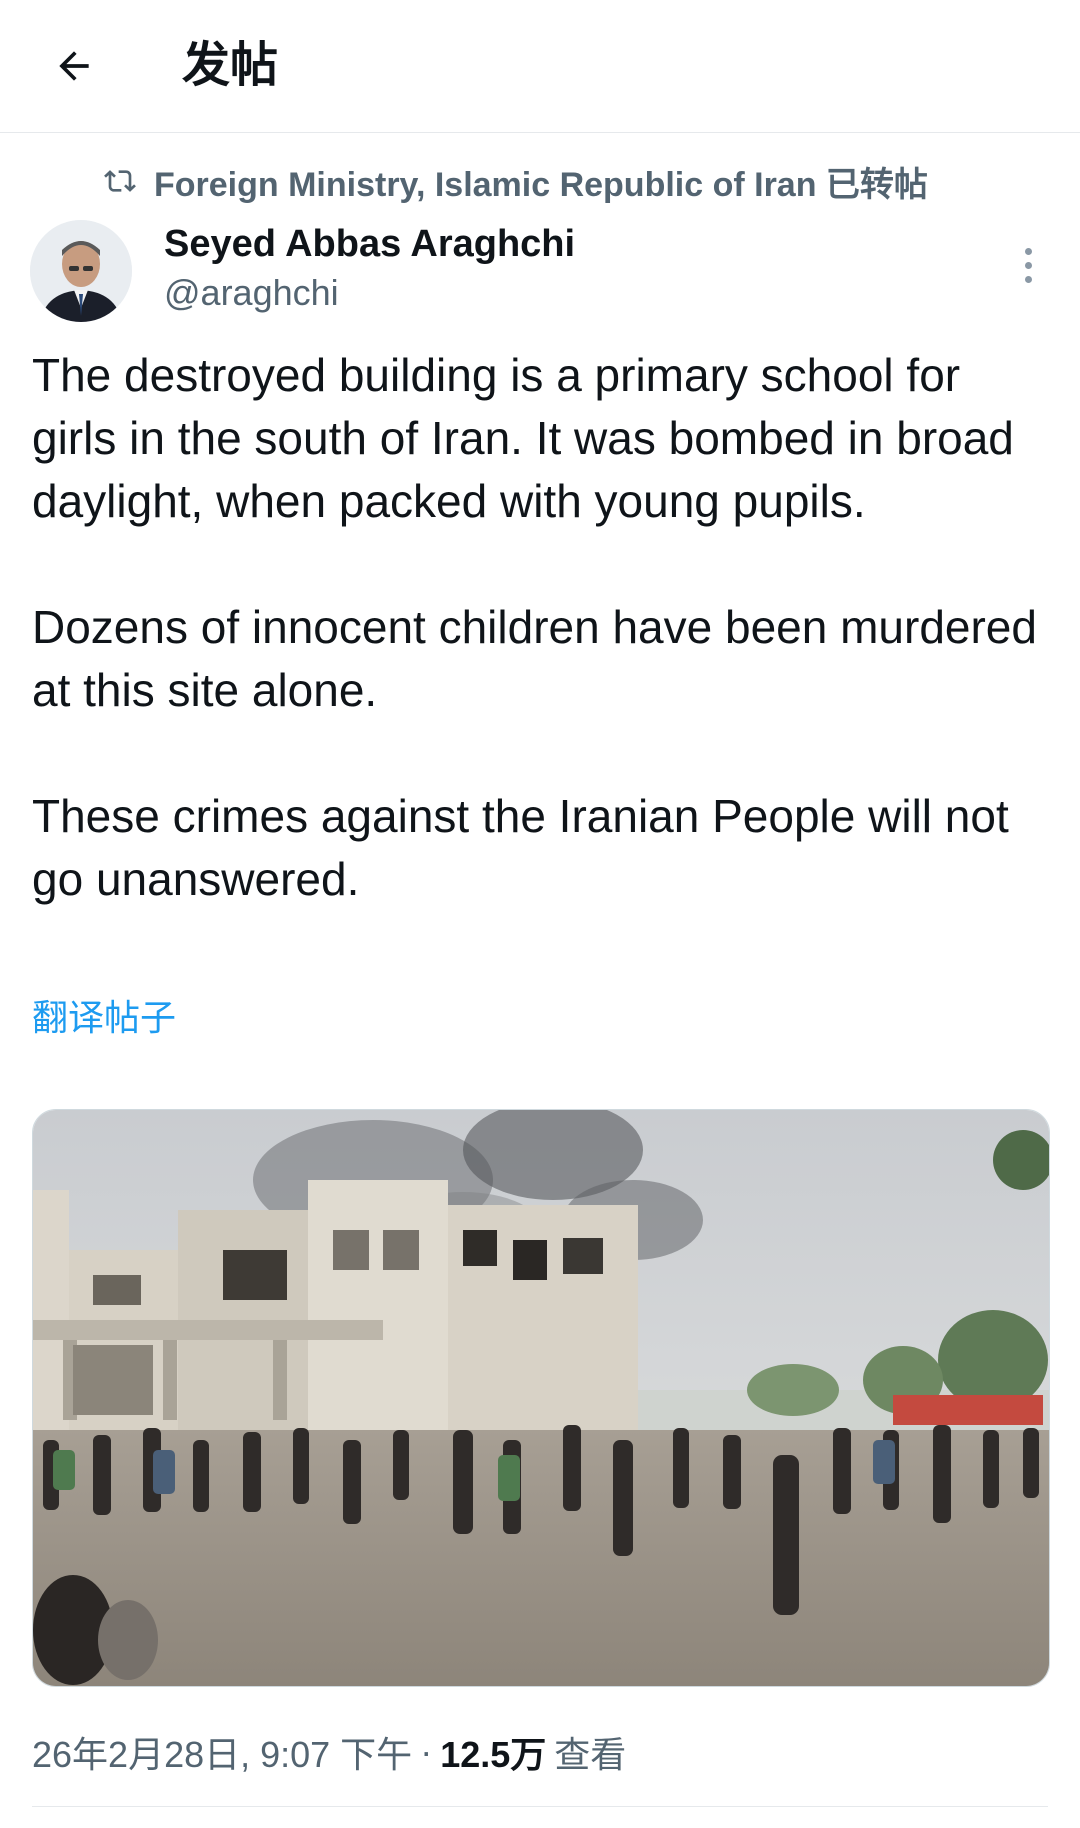 Image resolution: width=1080 pixels, height=1828 pixels. What do you see at coordinates (540, 1806) in the screenshot?
I see `divider` at bounding box center [540, 1806].